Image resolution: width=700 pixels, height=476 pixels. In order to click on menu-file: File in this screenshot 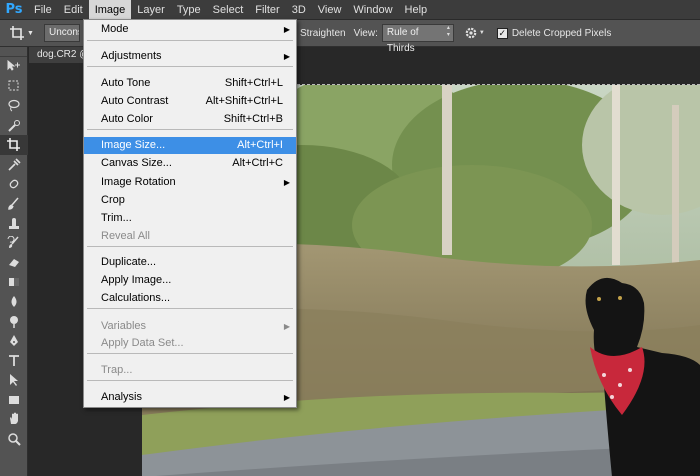, I will do `click(43, 10)`.